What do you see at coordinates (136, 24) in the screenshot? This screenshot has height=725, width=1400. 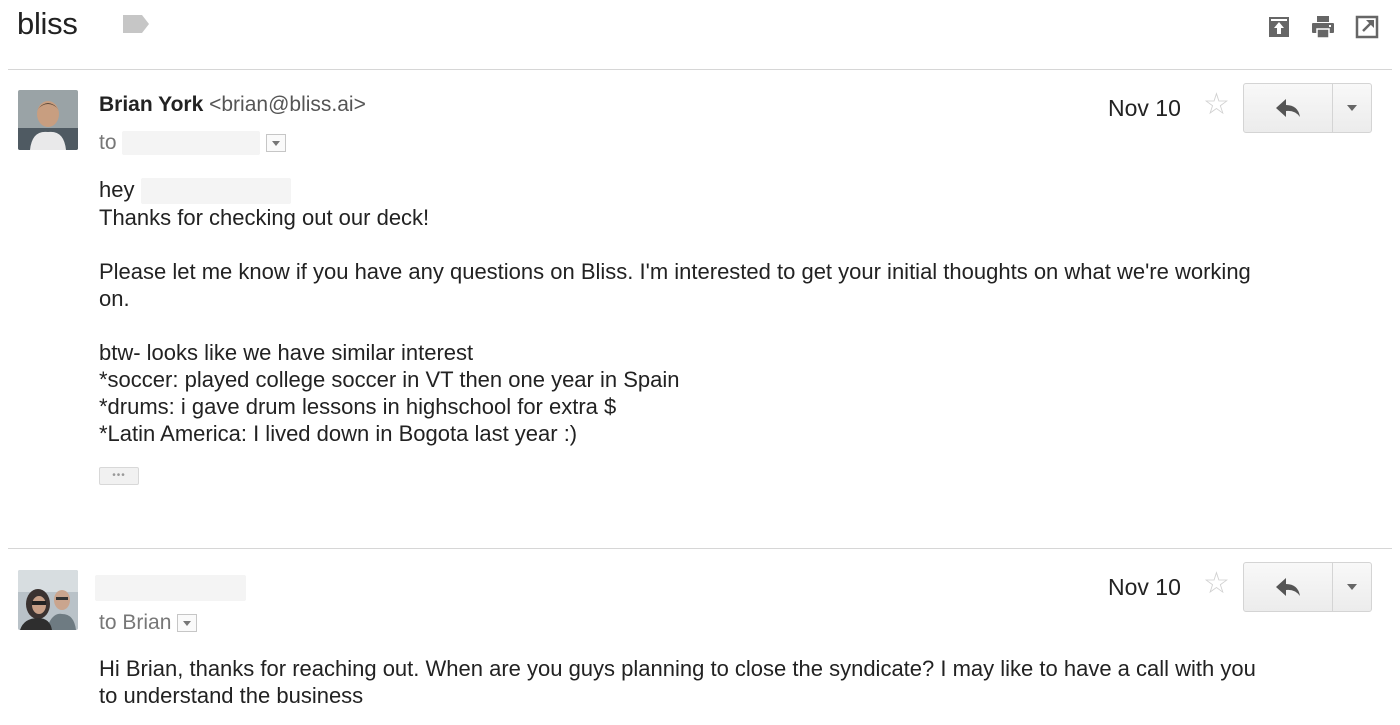 I see `label-icon` at bounding box center [136, 24].